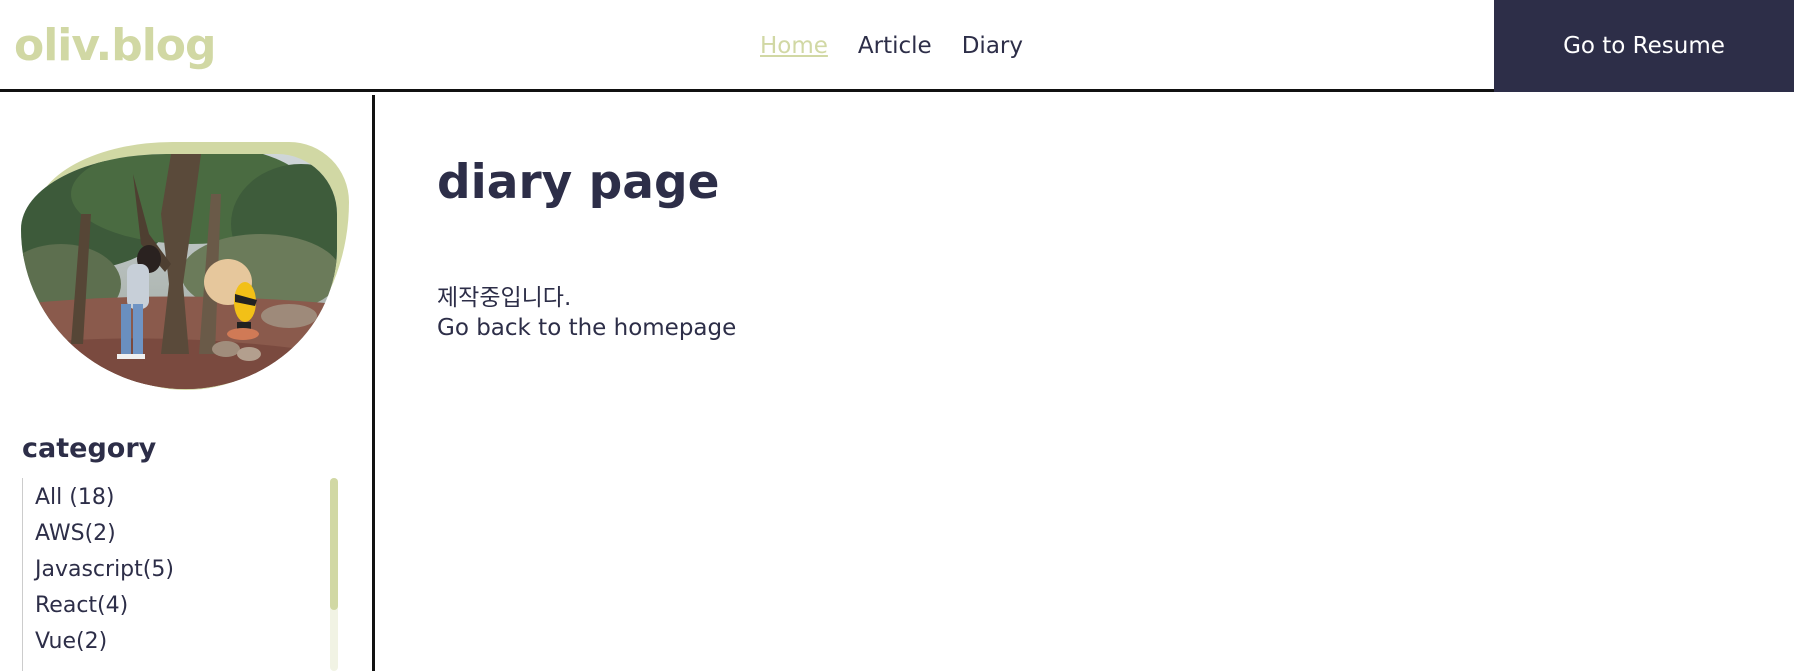  I want to click on category-item: All (18), so click(186, 500).